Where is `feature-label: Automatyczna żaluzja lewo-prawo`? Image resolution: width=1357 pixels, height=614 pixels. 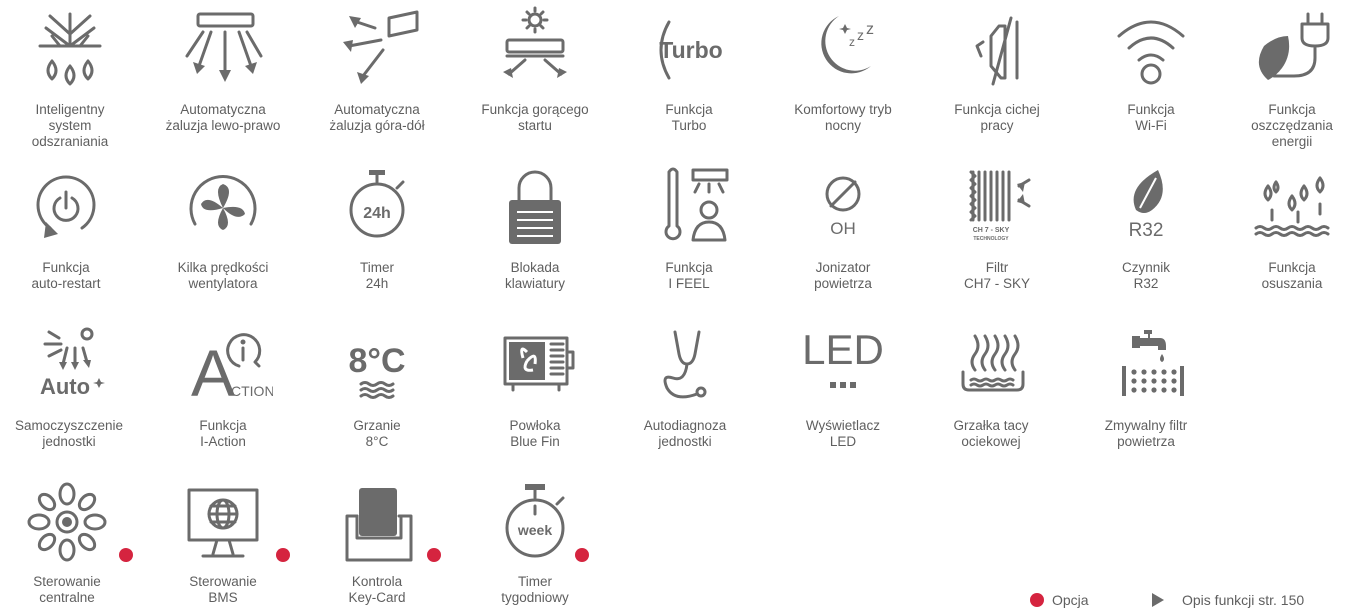
feature-label: Automatyczna żaluzja lewo-prawo is located at coordinates (223, 117).